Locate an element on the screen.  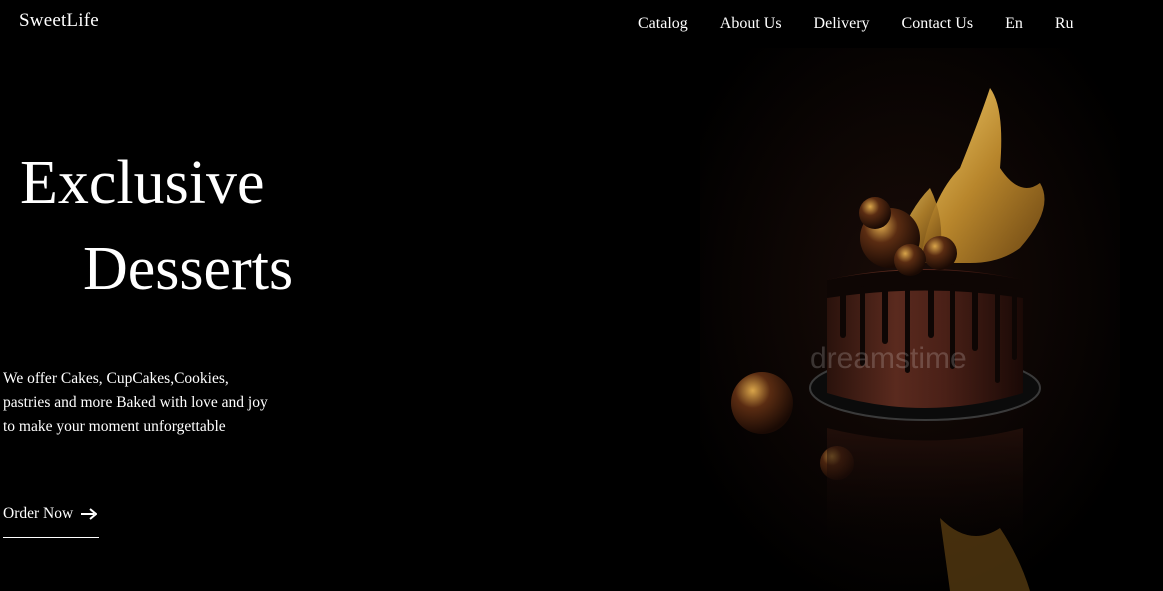
arrow-right-icon is located at coordinates (89, 514).